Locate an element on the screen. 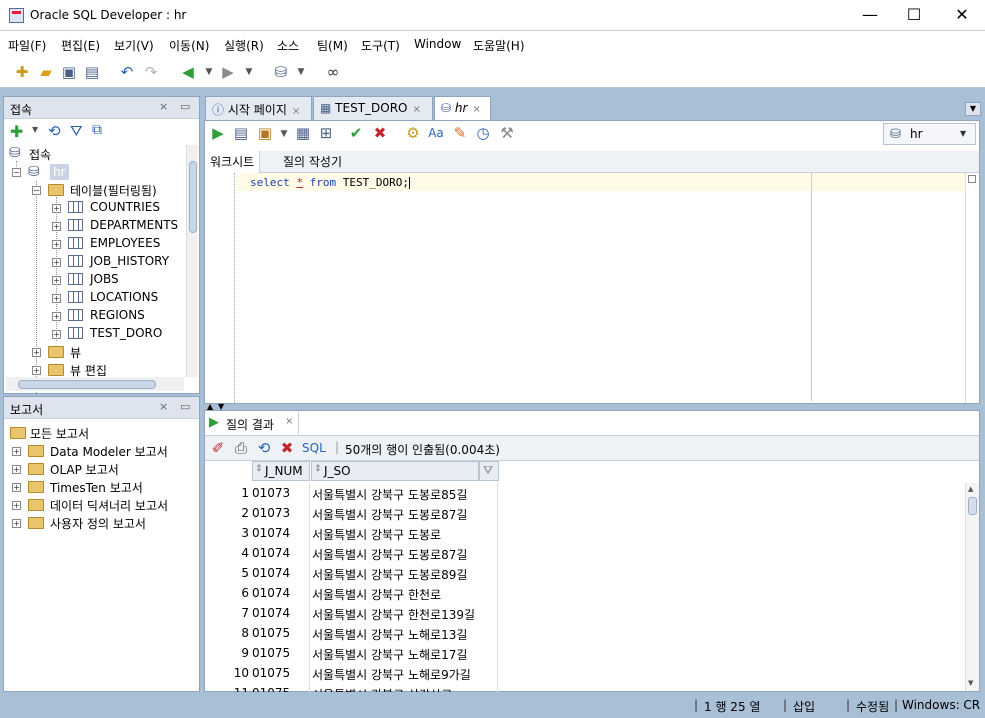 The height and width of the screenshot is (718, 985). uppercase-icon: Aa is located at coordinates (436, 133).